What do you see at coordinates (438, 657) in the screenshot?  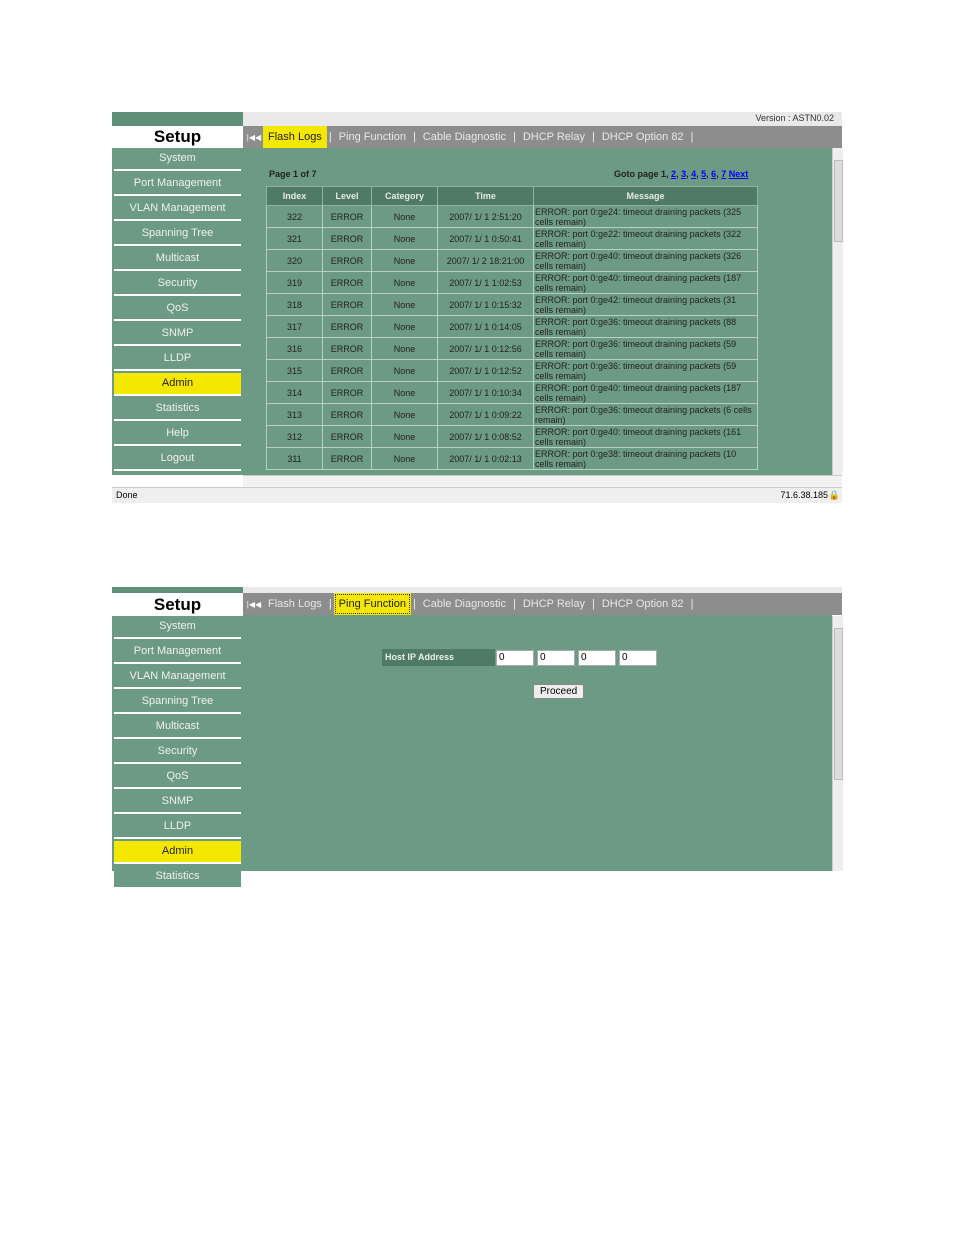 I see `host-ip-label: Host IP Address` at bounding box center [438, 657].